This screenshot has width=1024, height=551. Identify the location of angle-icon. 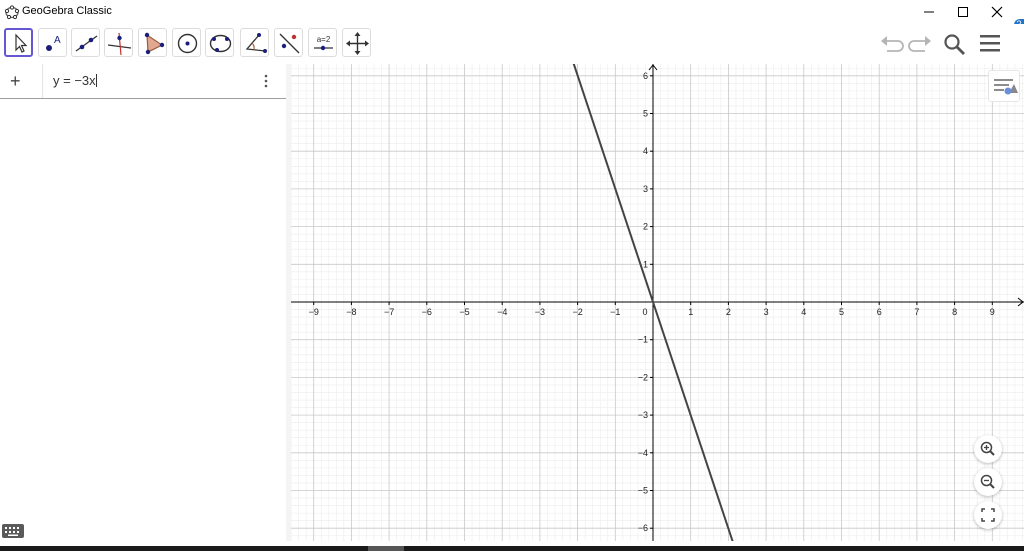
(256, 43).